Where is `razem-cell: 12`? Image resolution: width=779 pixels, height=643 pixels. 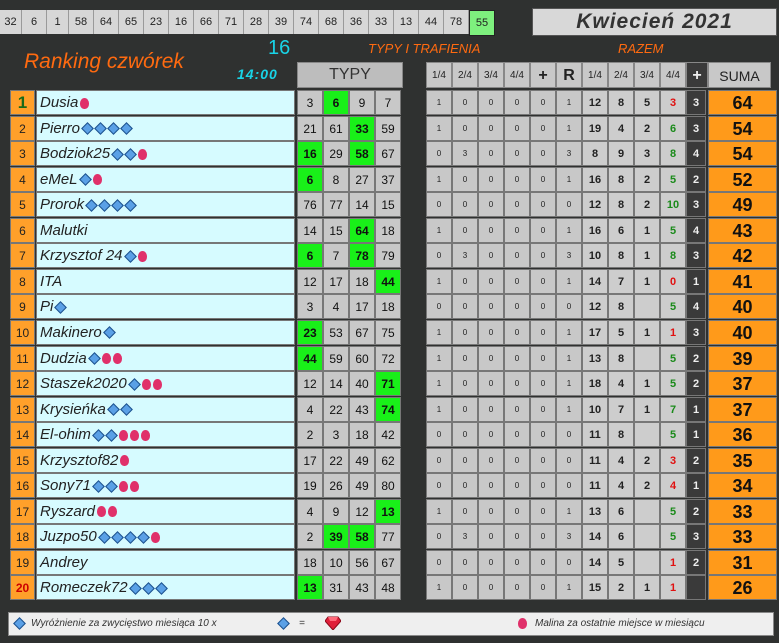 razem-cell: 12 is located at coordinates (595, 205).